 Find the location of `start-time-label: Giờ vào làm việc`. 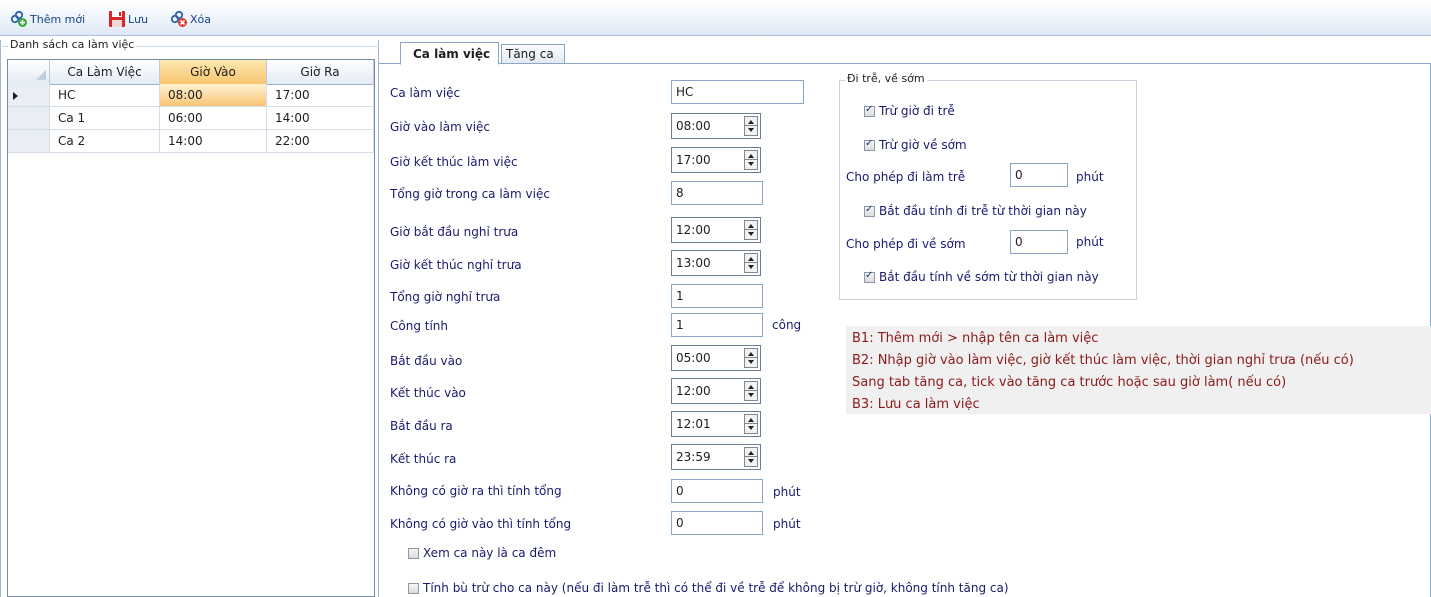

start-time-label: Giờ vào làm việc is located at coordinates (440, 127).